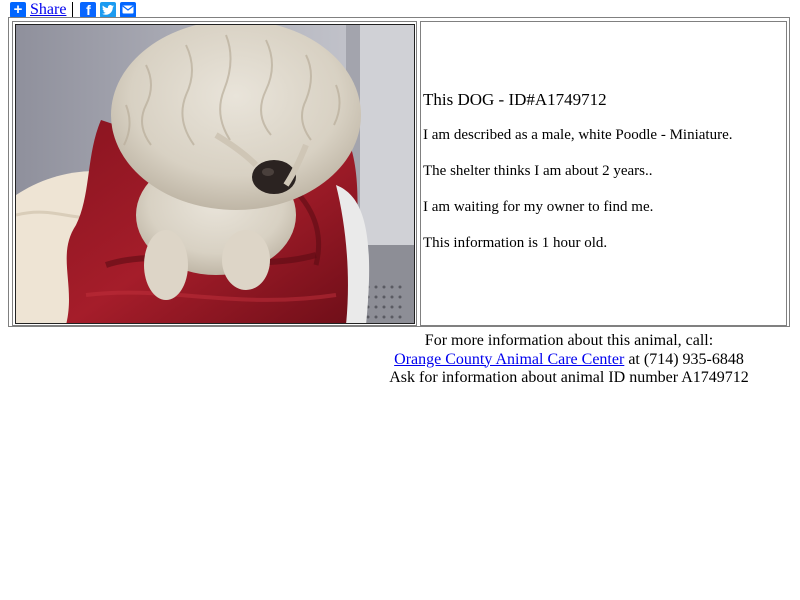 The height and width of the screenshot is (600, 800). I want to click on animal-id: ID#A1749712, so click(557, 99).